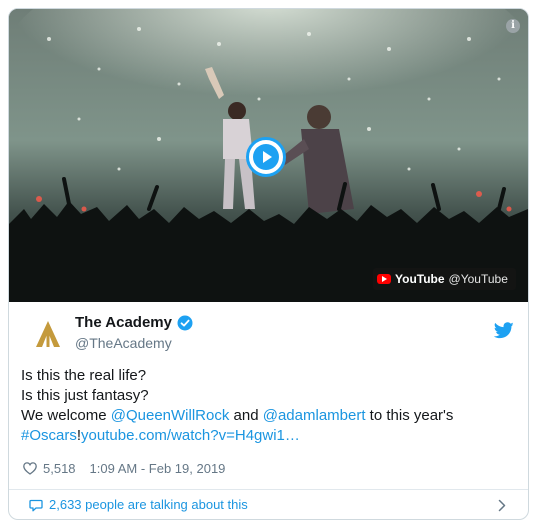  Describe the element at coordinates (148, 504) in the screenshot. I see `talking-about-count: 2,633 people are talking about this` at that location.